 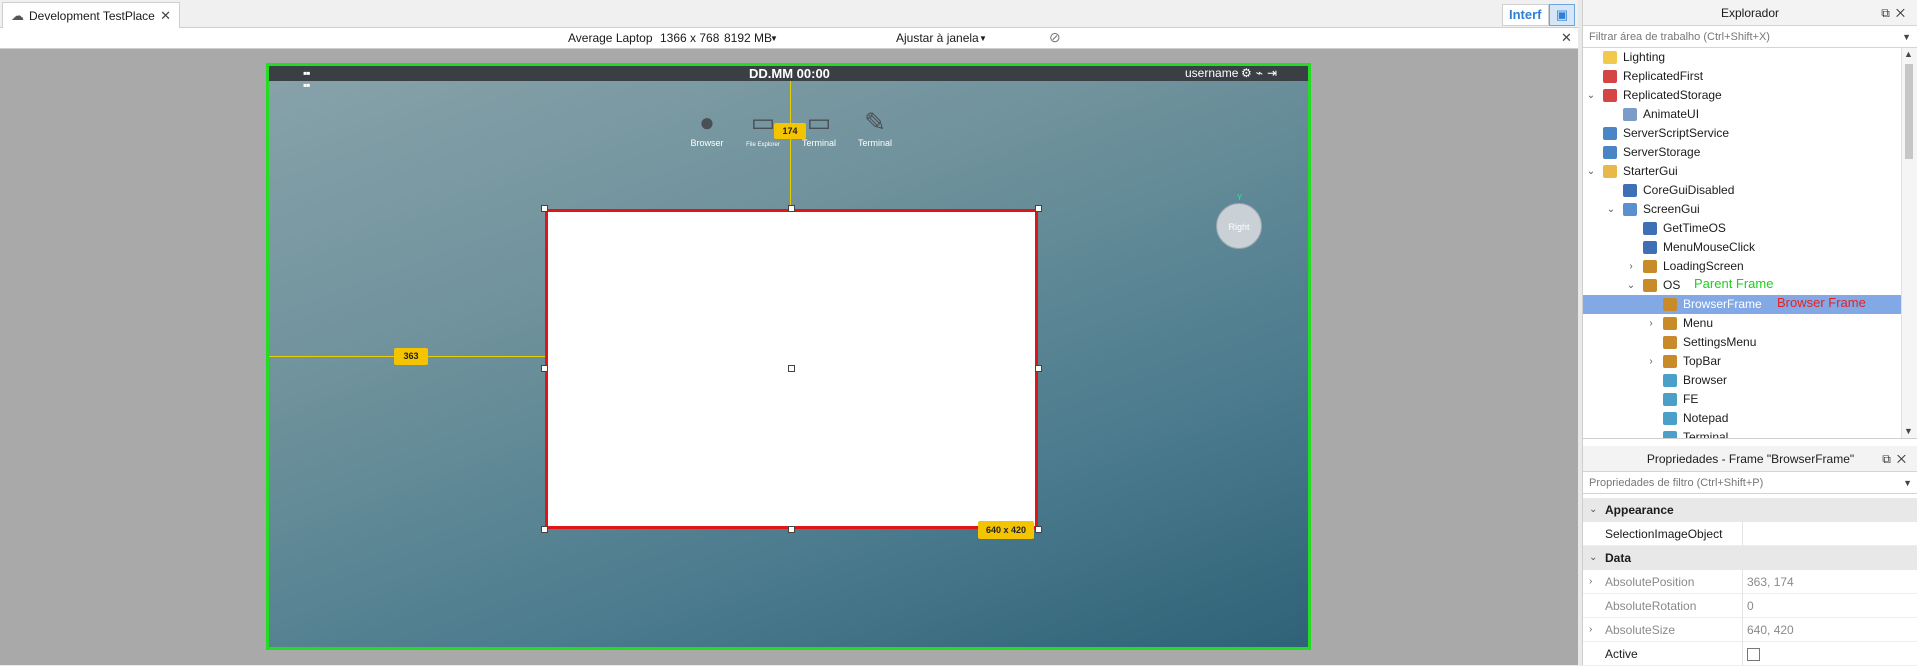 What do you see at coordinates (1038, 529) in the screenshot?
I see `resize-handle-se` at bounding box center [1038, 529].